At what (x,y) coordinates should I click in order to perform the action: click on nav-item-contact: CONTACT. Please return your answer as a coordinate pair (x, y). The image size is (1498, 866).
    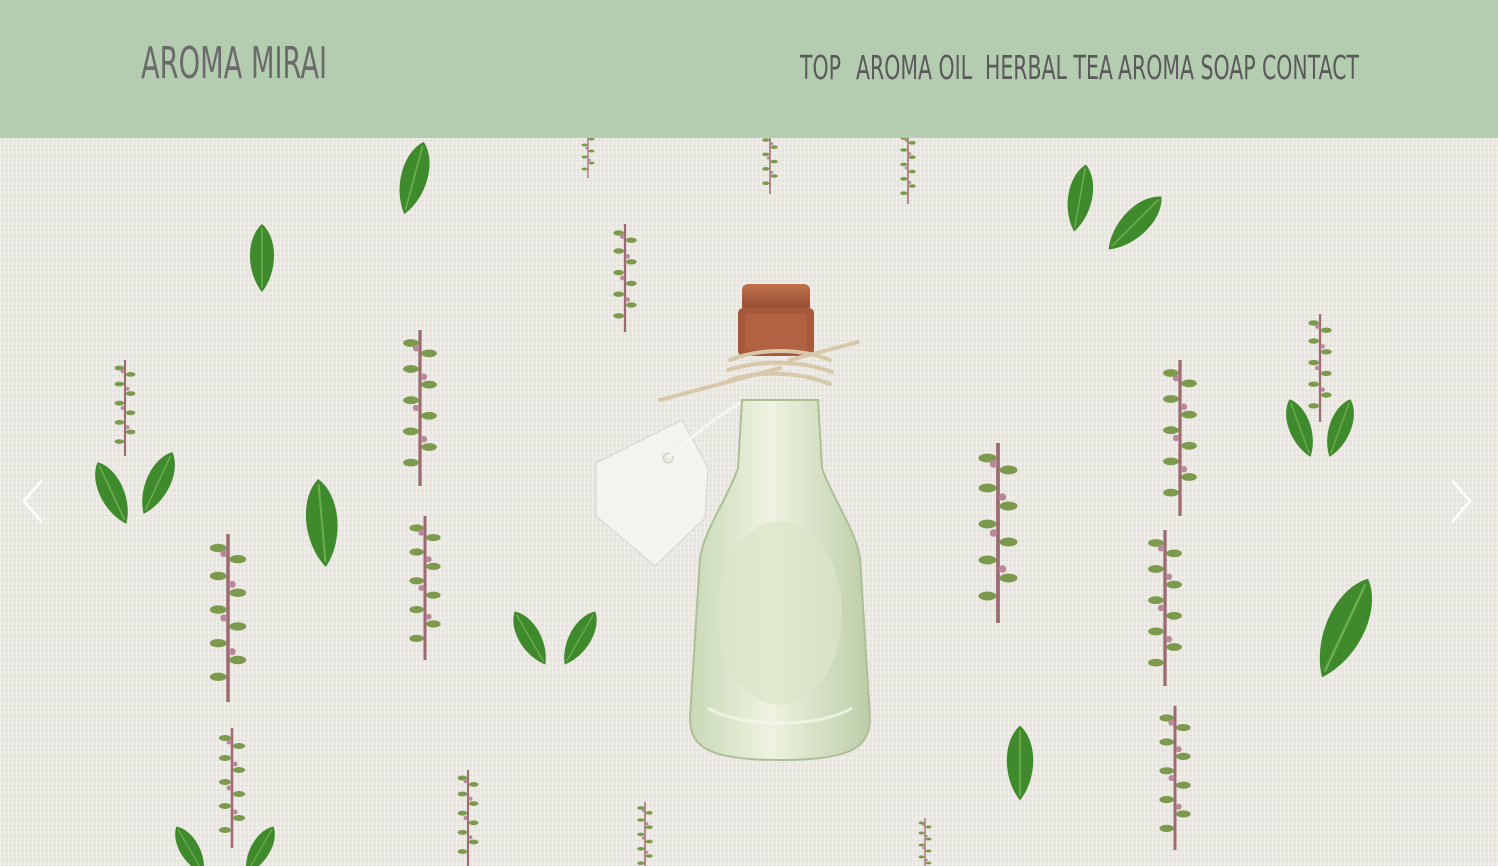
    Looking at the image, I should click on (1310, 68).